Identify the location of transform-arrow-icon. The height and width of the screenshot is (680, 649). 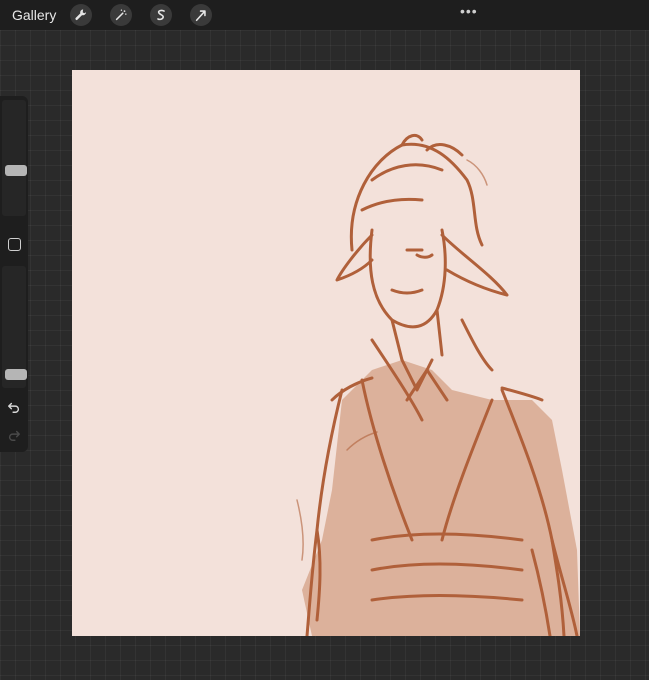
(201, 16).